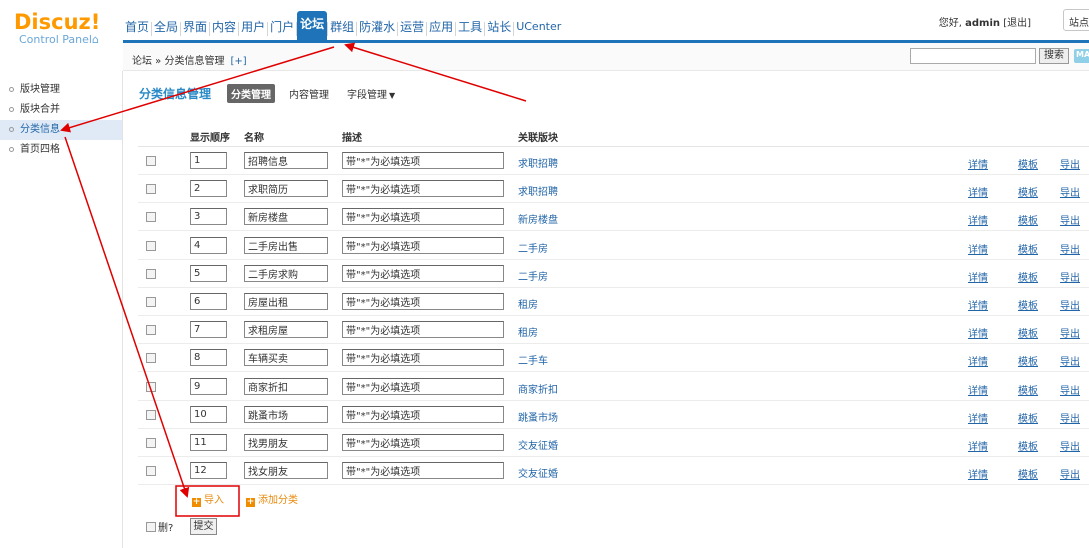 The width and height of the screenshot is (1089, 548). I want to click on nav-item-founder: 站长, so click(499, 27).